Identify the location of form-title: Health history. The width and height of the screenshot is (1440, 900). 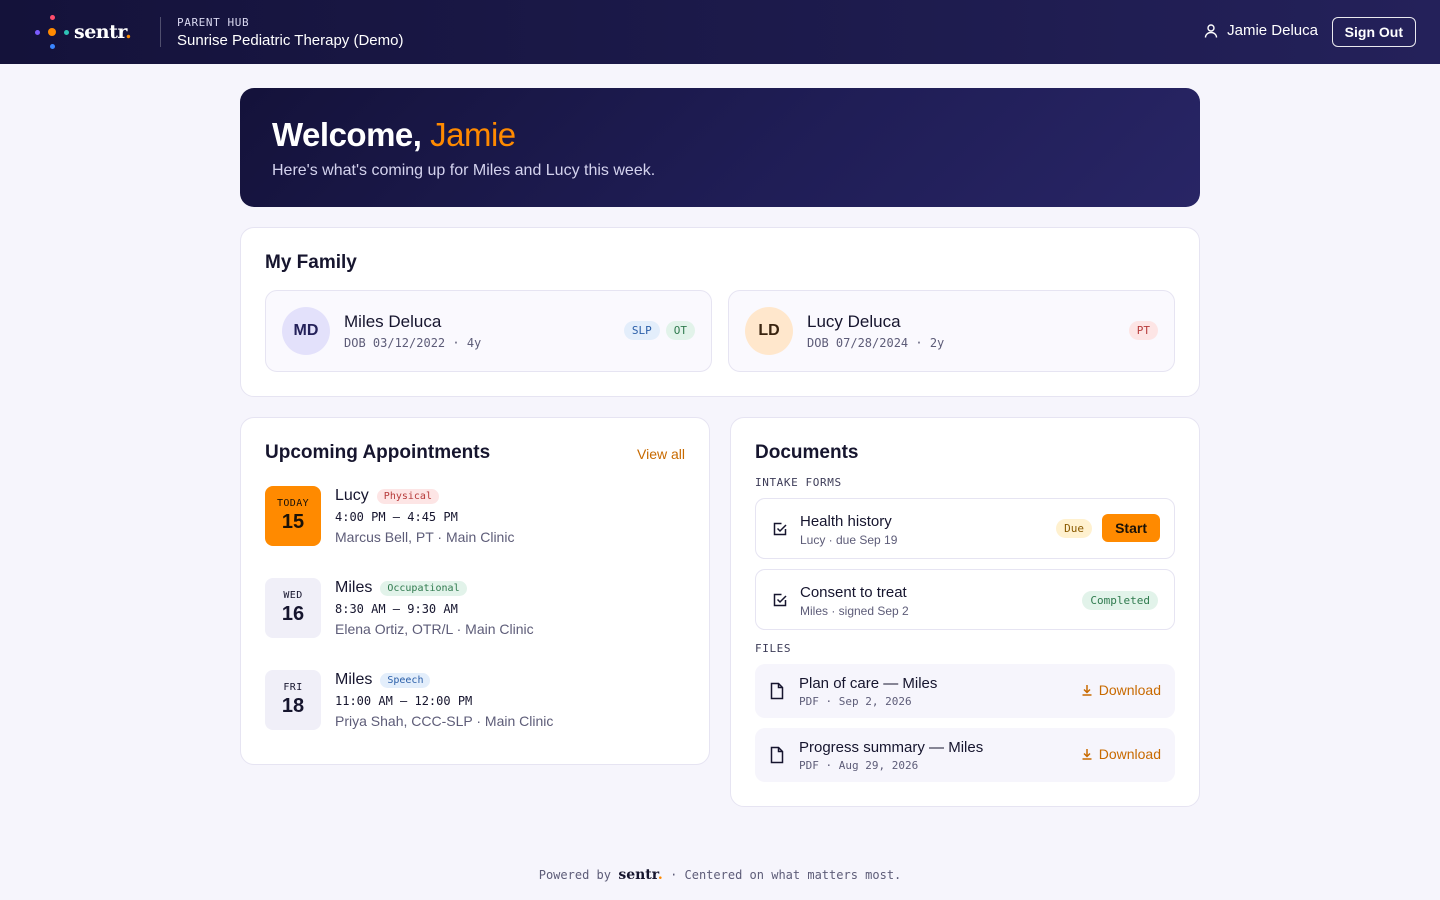
(846, 521).